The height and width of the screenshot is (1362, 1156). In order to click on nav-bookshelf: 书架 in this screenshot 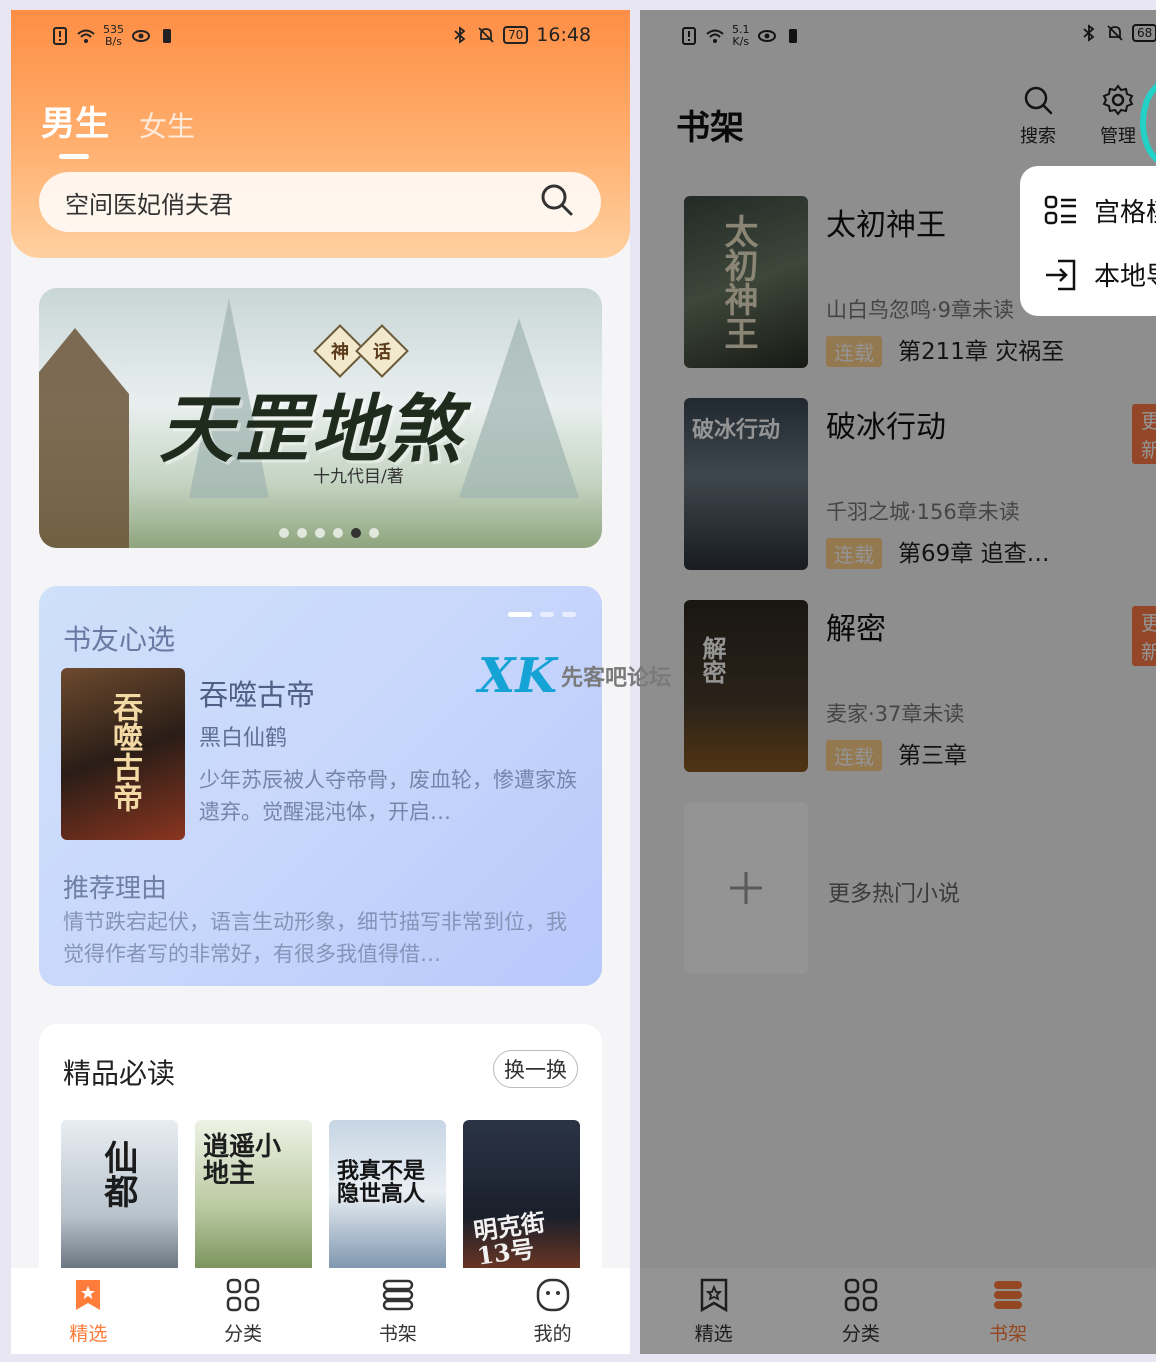, I will do `click(398, 1311)`.